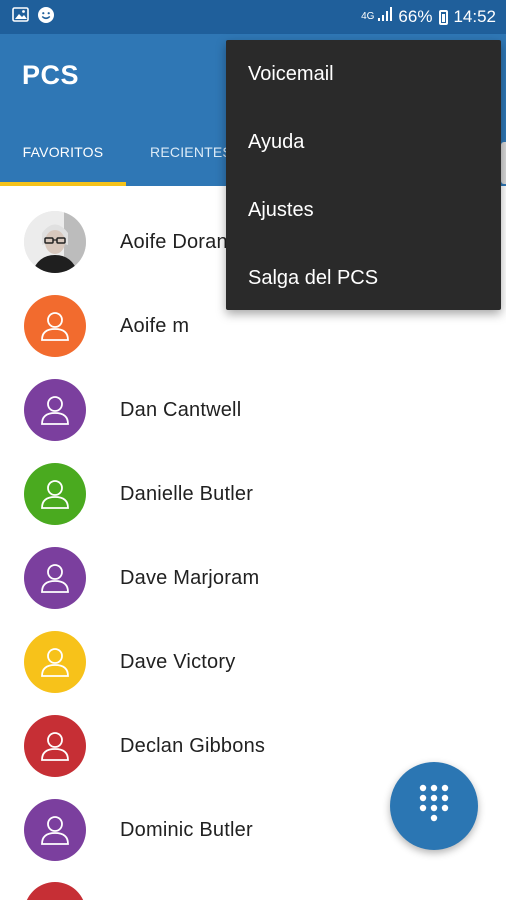  Describe the element at coordinates (55, 891) in the screenshot. I see `partial-contact-avatar` at that location.